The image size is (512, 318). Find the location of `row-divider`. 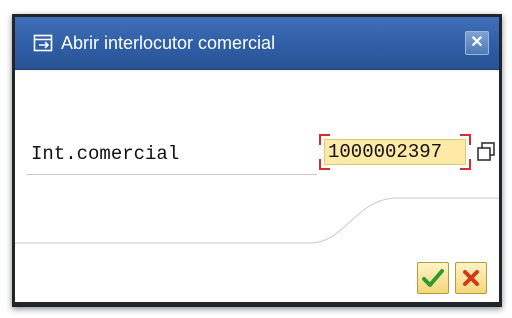

row-divider is located at coordinates (172, 174).